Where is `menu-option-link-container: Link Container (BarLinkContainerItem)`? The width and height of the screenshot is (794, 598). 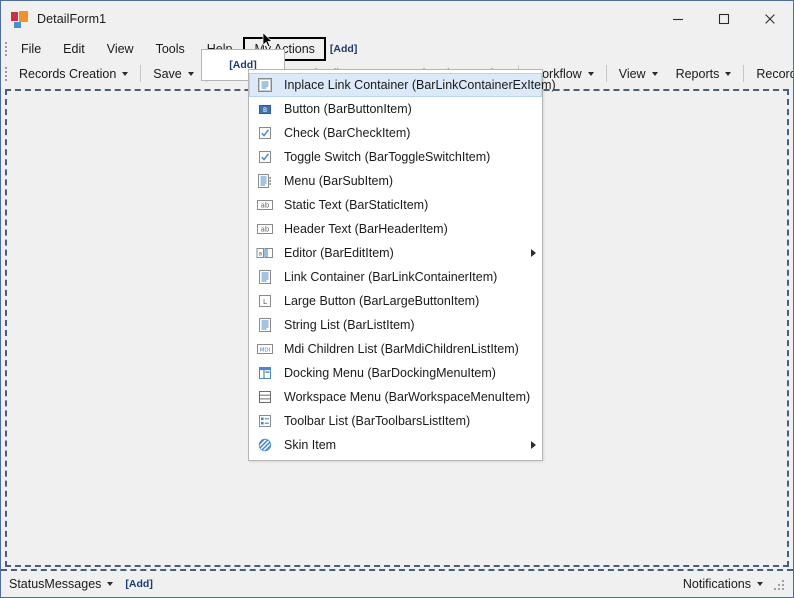 menu-option-link-container: Link Container (BarLinkContainerItem) is located at coordinates (395, 277).